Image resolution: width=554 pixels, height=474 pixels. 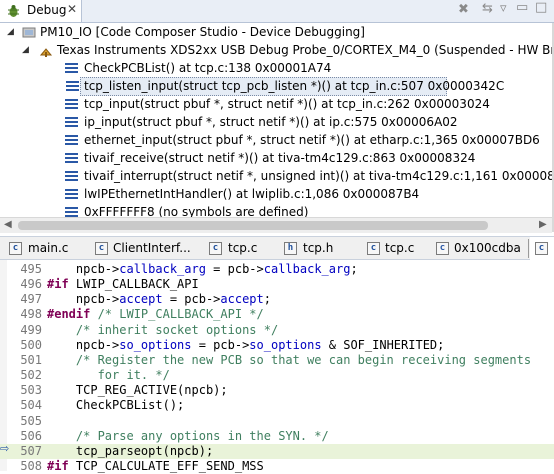 I want to click on code-token: = pcb->, so click(x=220, y=345).